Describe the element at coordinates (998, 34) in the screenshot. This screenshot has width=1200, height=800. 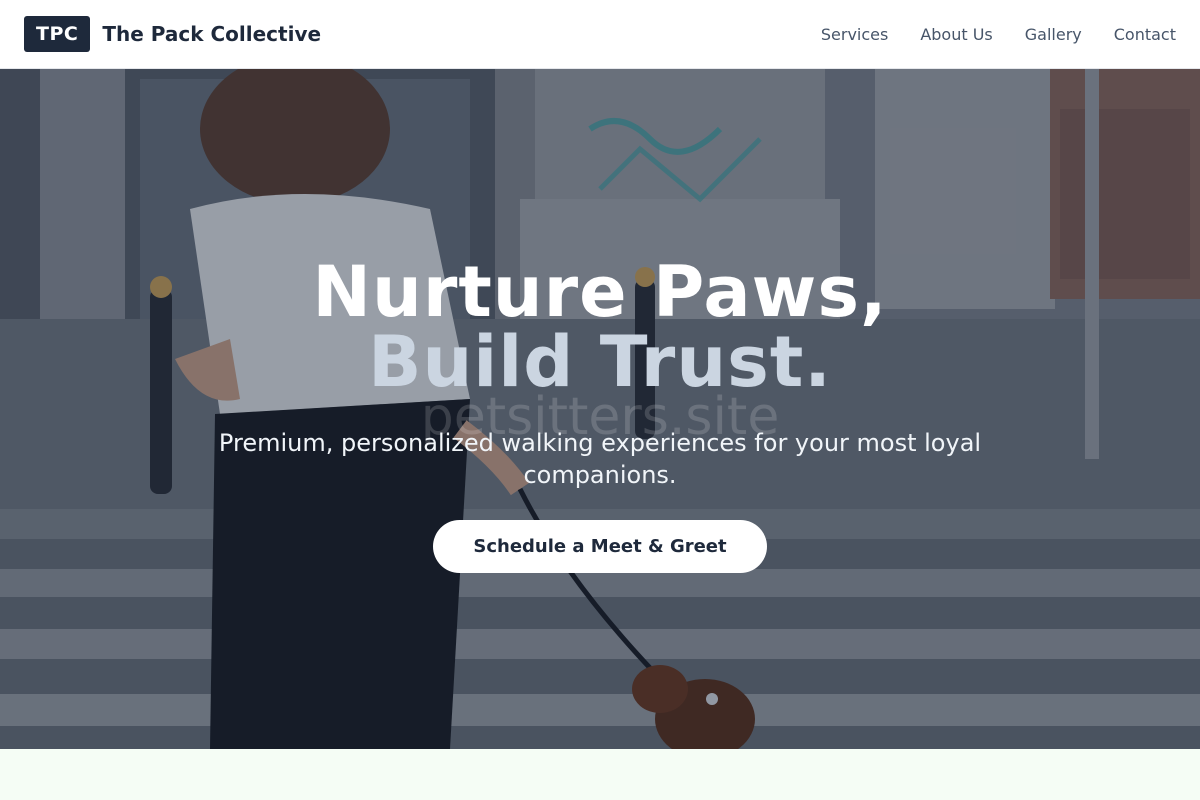
I see `main-nav: Services About Us Gallery Contact` at that location.